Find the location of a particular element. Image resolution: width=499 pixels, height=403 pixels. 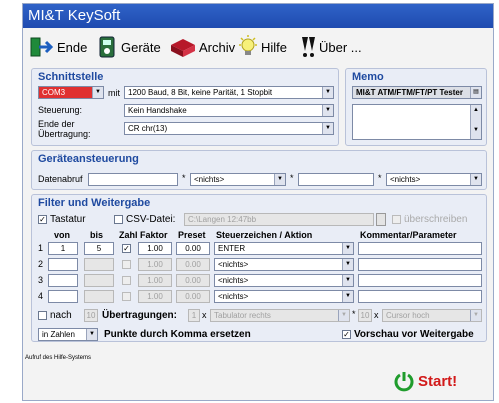

tastatur-checkbox: ✓ is located at coordinates (42, 219).